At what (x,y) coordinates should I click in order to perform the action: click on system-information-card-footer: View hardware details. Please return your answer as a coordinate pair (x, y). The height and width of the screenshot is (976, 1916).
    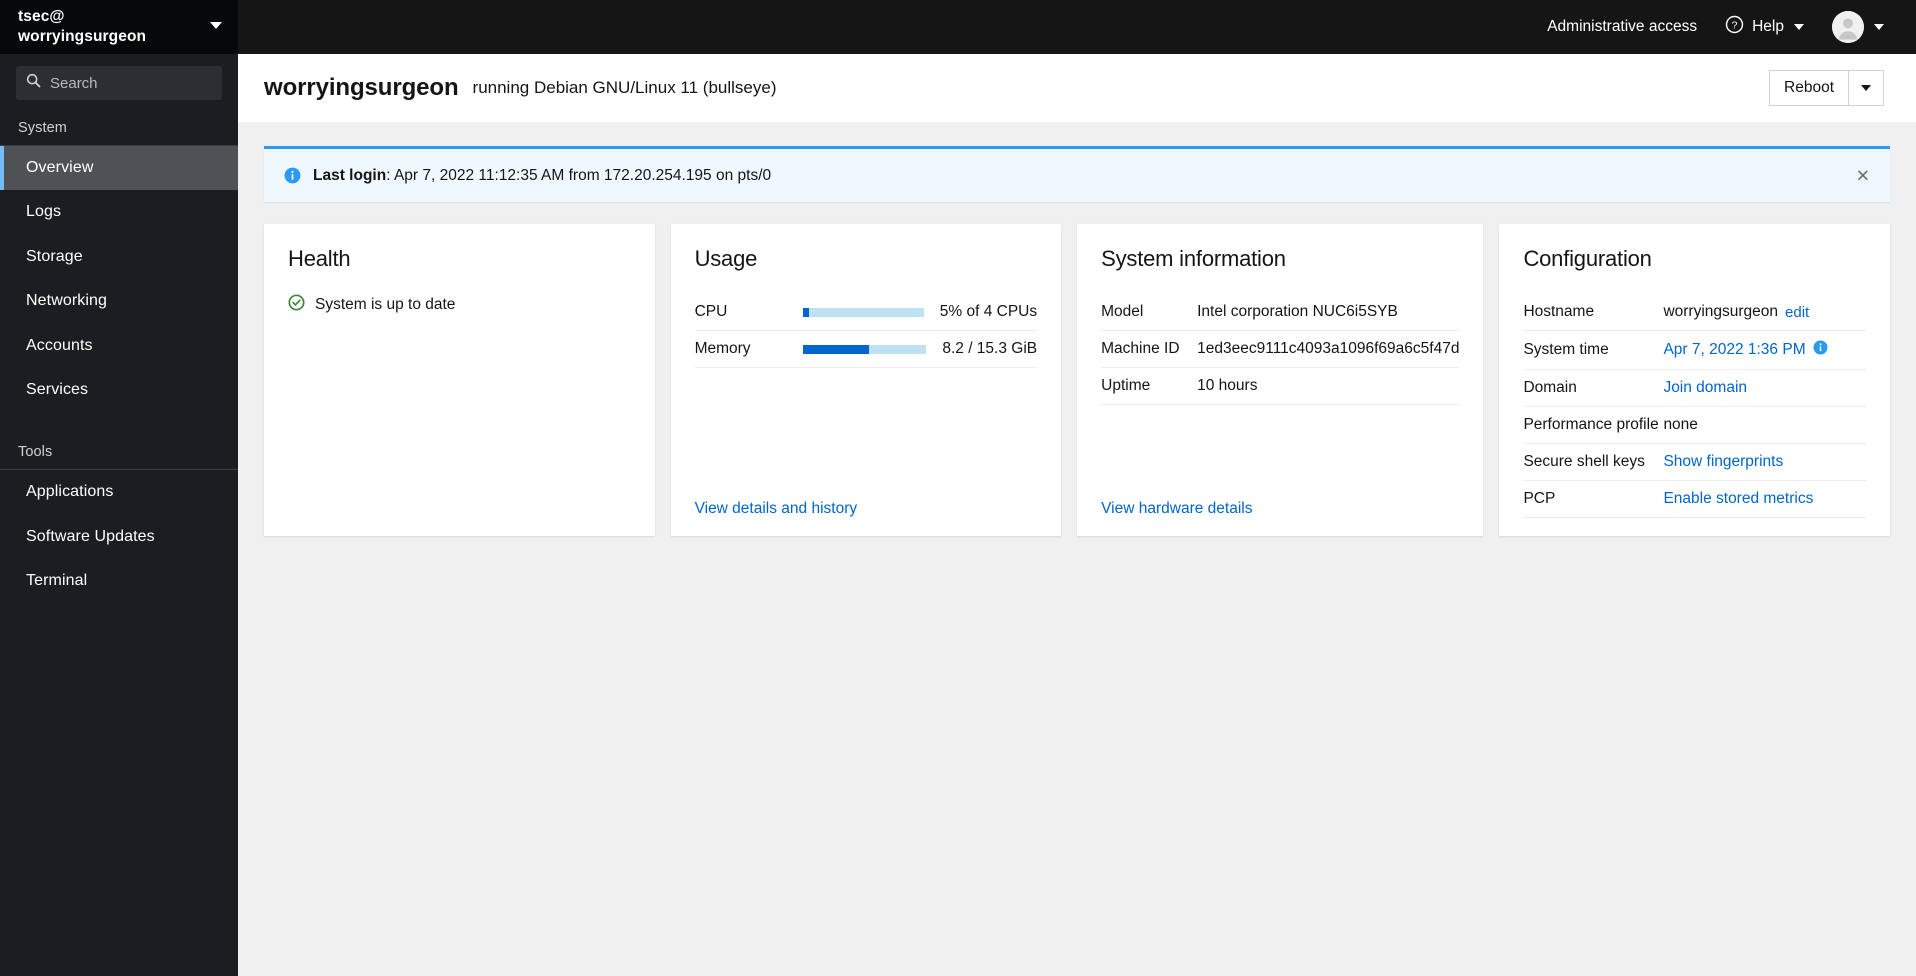
    Looking at the image, I should click on (1280, 504).